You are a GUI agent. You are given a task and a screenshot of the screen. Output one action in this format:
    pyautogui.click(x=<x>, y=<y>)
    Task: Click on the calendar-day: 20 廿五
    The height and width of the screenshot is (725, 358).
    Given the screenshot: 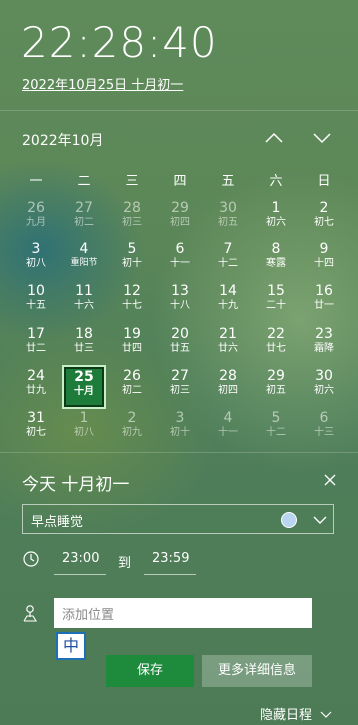 What is the action you would take?
    pyautogui.click(x=180, y=343)
    